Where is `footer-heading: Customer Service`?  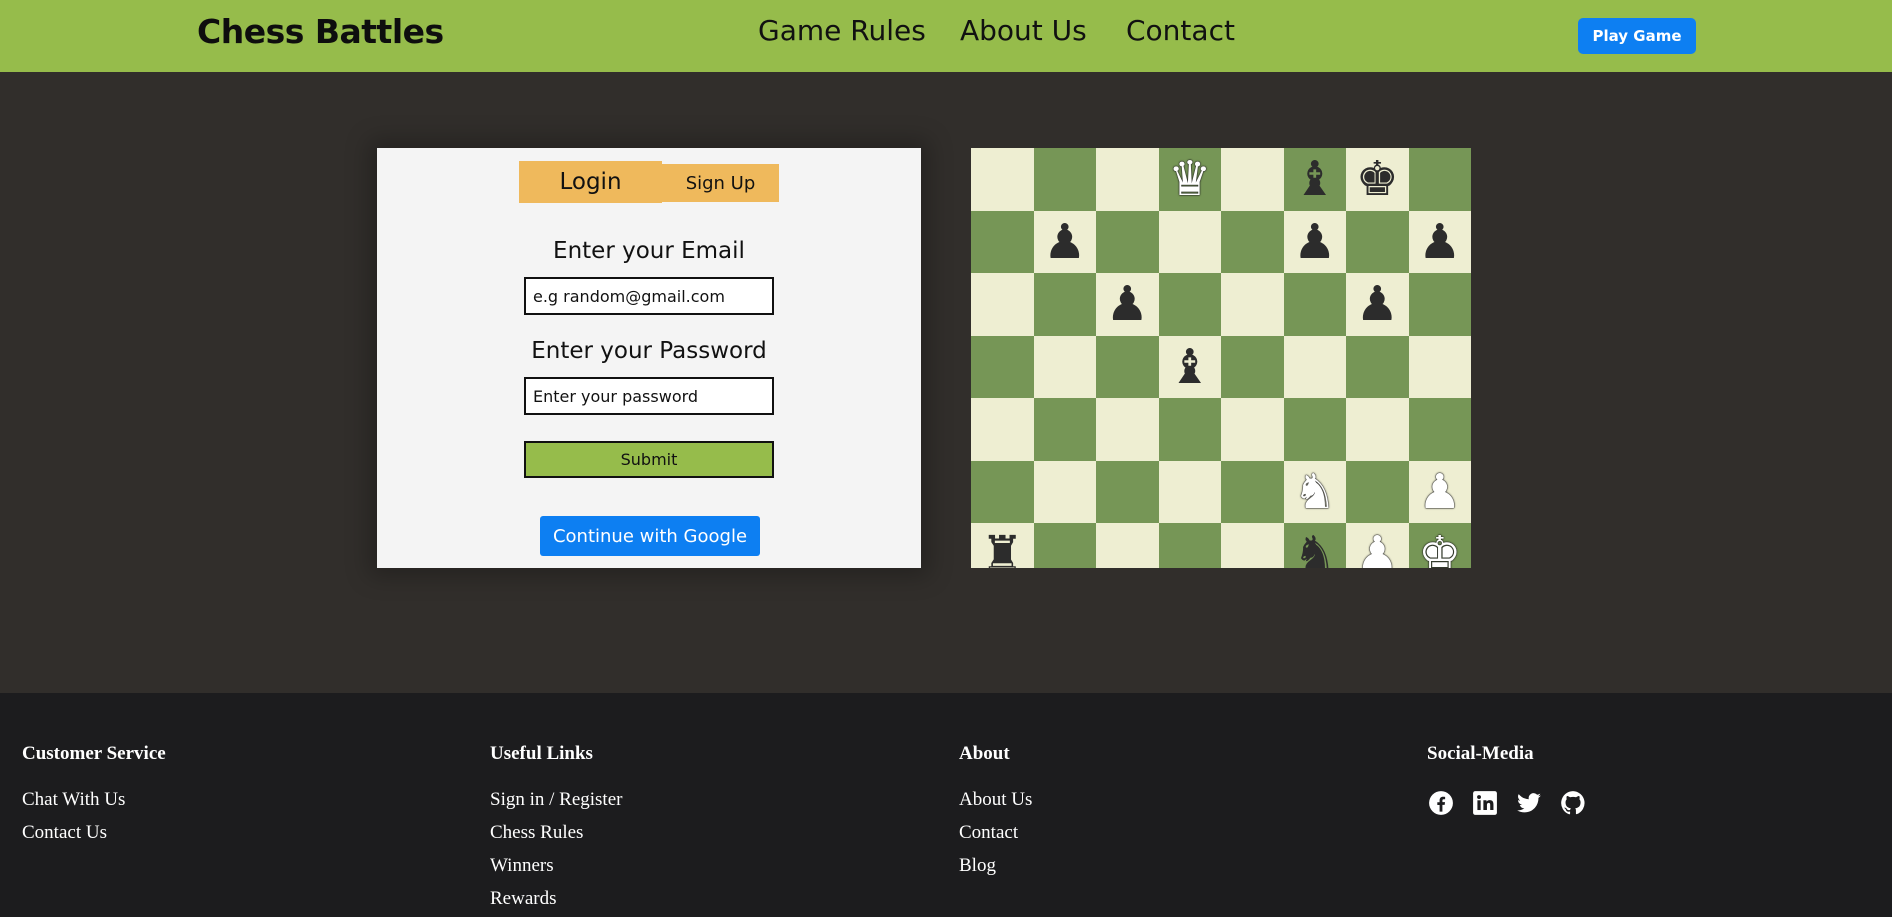 footer-heading: Customer Service is located at coordinates (94, 753).